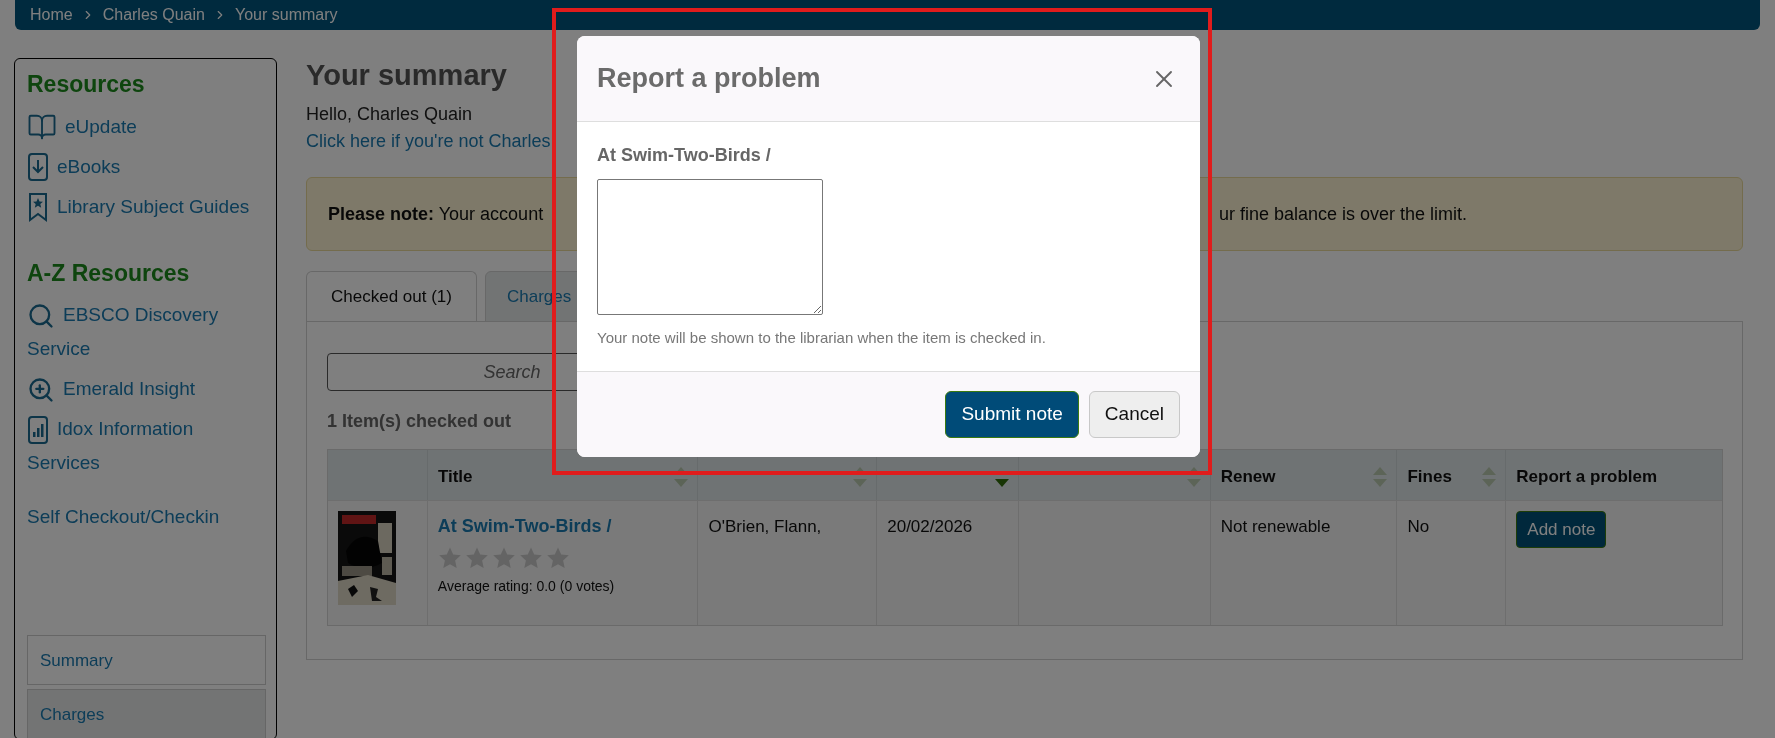 This screenshot has height=738, width=1775. Describe the element at coordinates (930, 526) in the screenshot. I see `due-date: 20/02/2026` at that location.